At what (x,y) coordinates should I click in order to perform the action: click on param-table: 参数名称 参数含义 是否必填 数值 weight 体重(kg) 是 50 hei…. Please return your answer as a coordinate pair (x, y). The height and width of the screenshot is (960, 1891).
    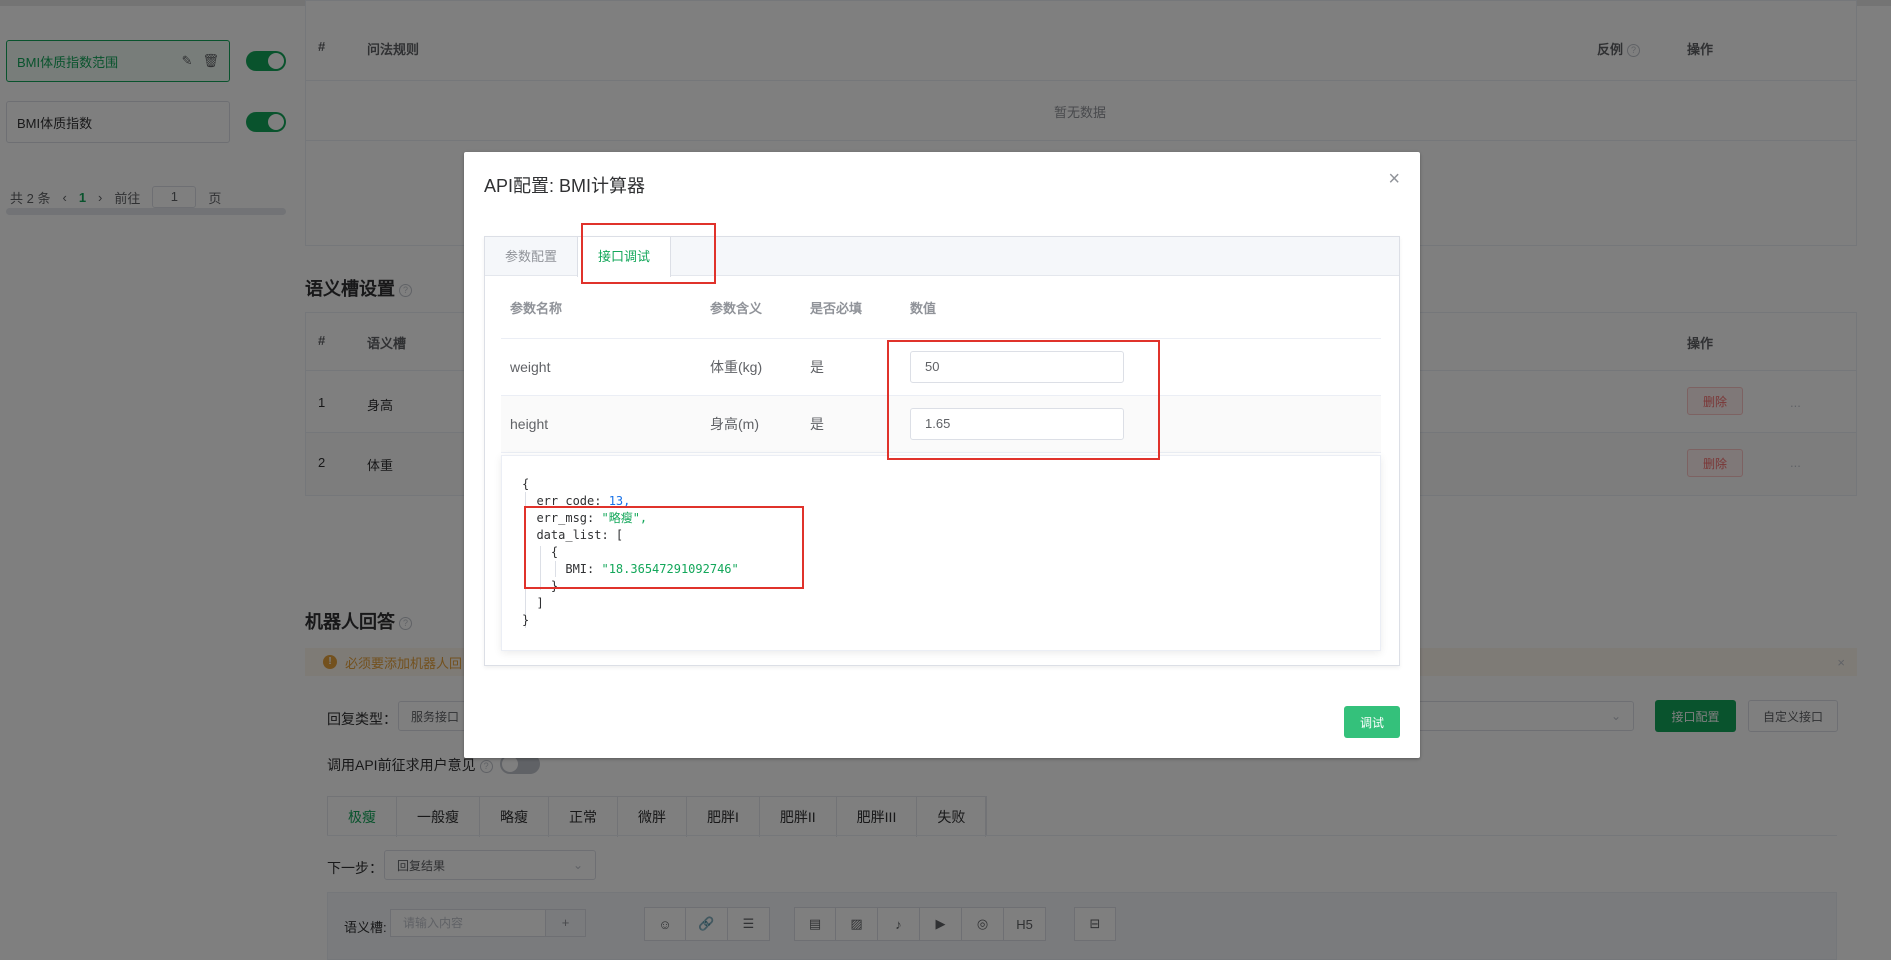
    Looking at the image, I should click on (941, 365).